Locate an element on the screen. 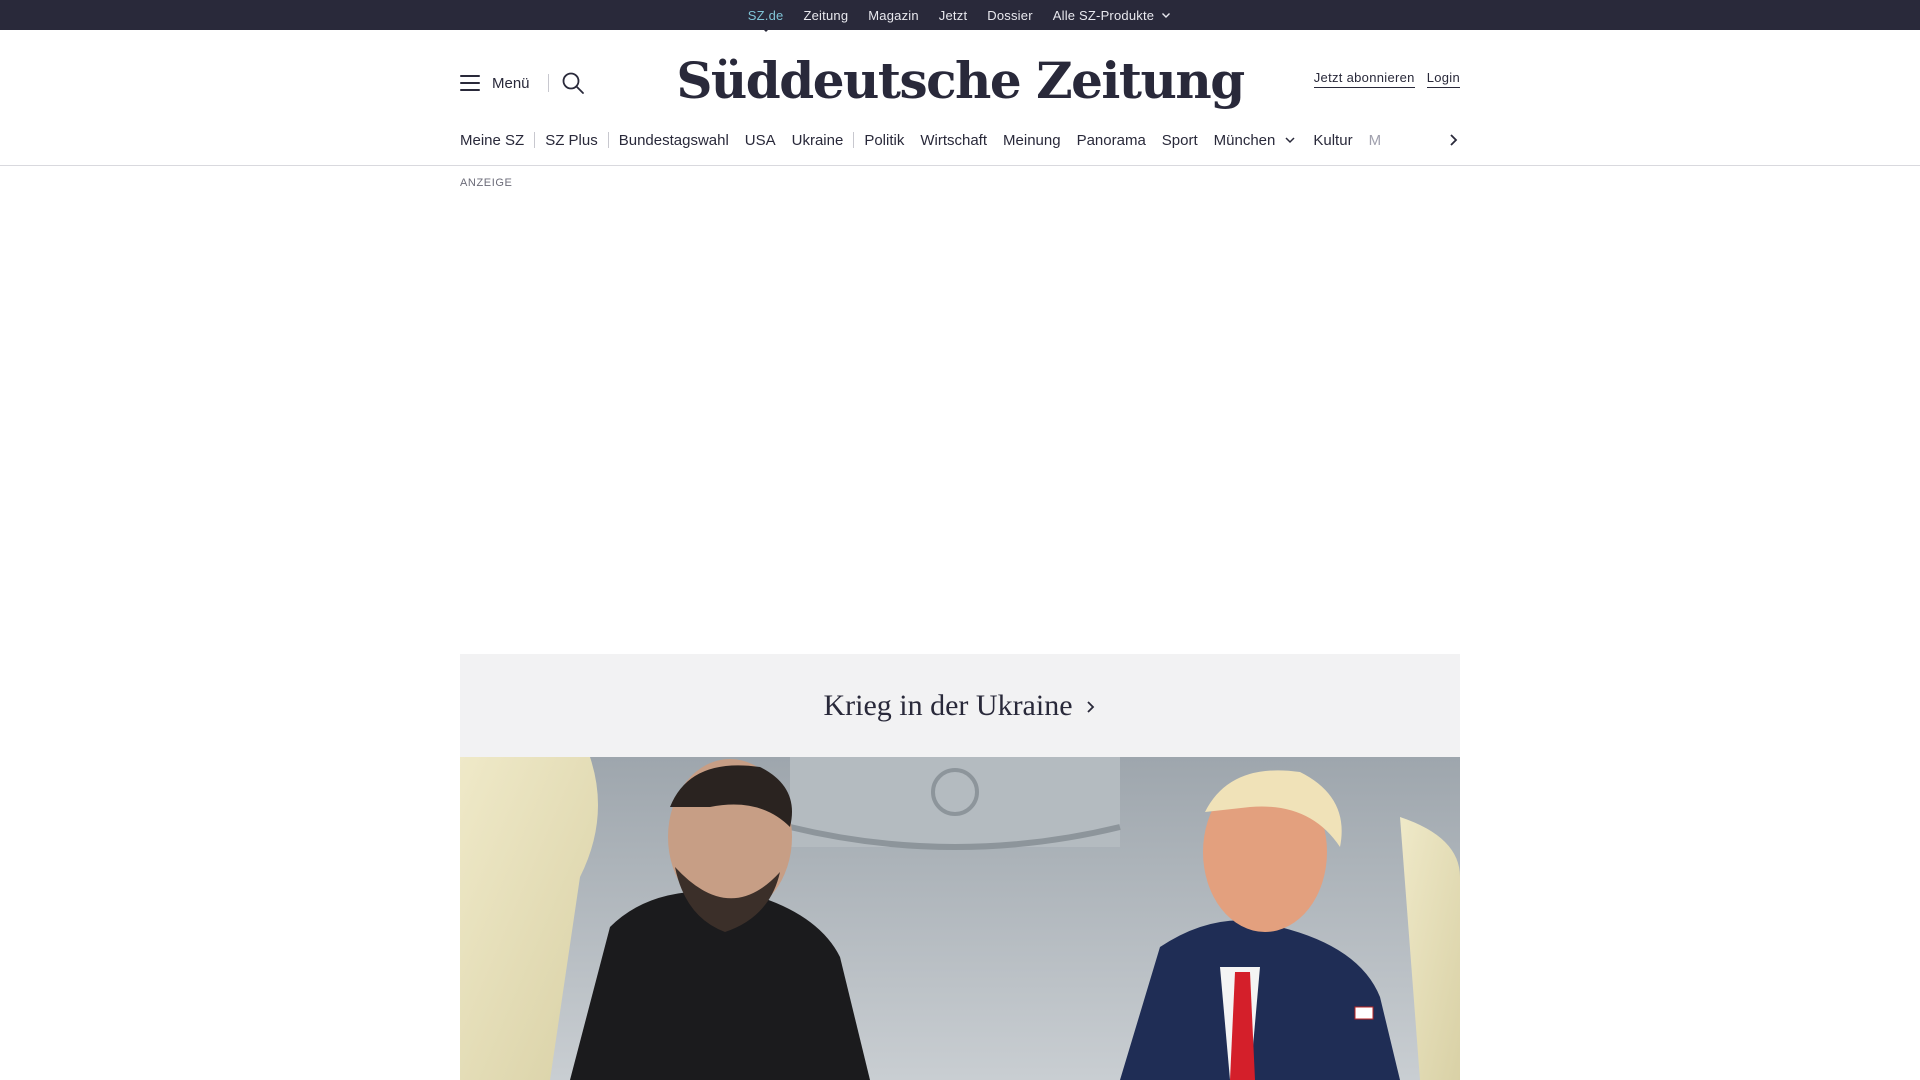 The height and width of the screenshot is (1080, 1920). section-link-kultur: Kultur is located at coordinates (1332, 140).